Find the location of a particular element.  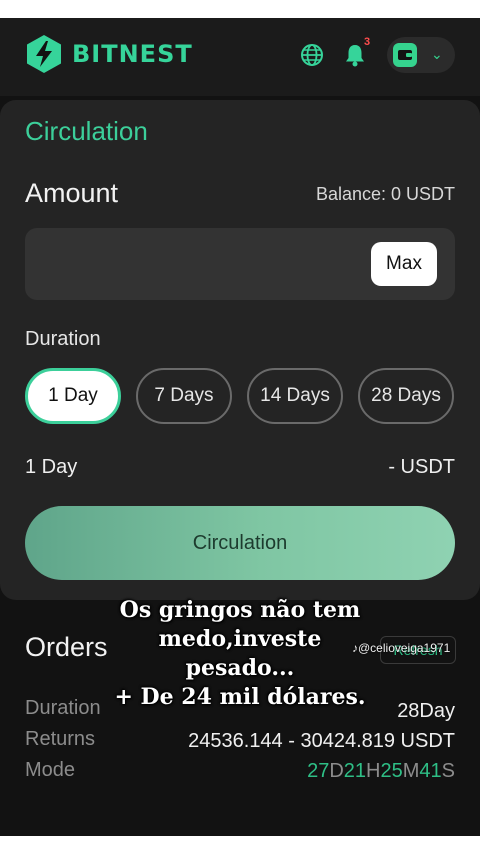

top-bar: BITNEST 3 ⌄ is located at coordinates (240, 57).